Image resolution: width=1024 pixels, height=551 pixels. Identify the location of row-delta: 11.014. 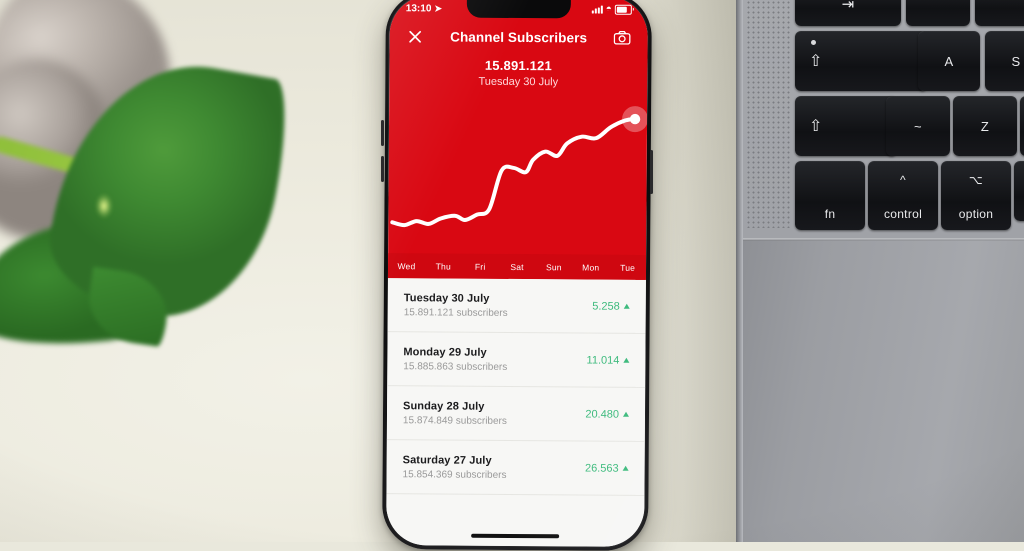
(603, 360).